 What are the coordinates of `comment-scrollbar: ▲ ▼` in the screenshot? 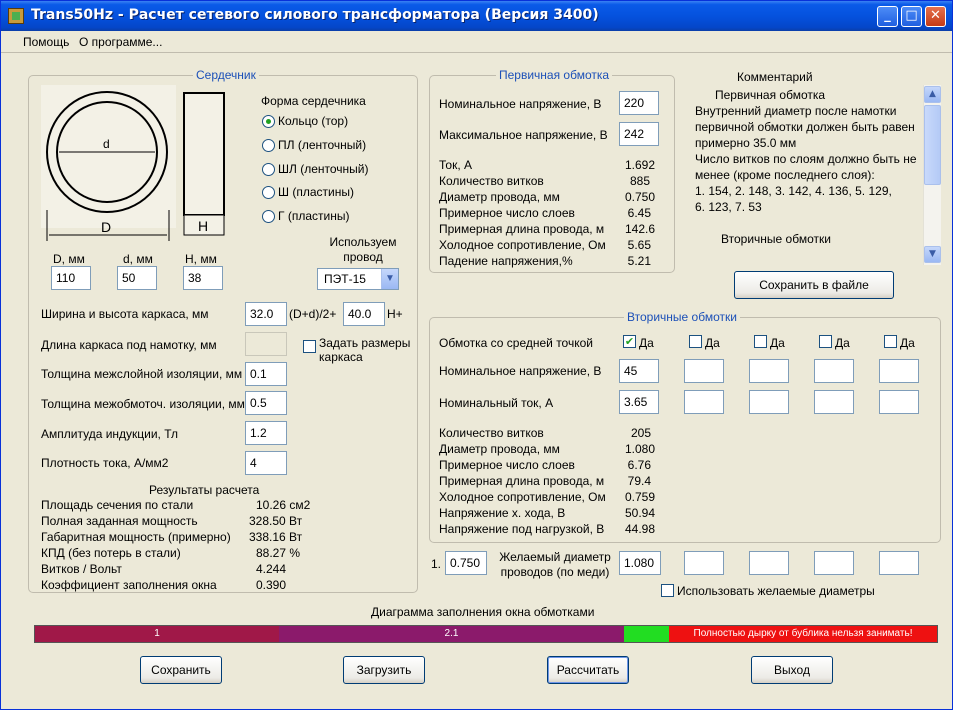 It's located at (932, 175).